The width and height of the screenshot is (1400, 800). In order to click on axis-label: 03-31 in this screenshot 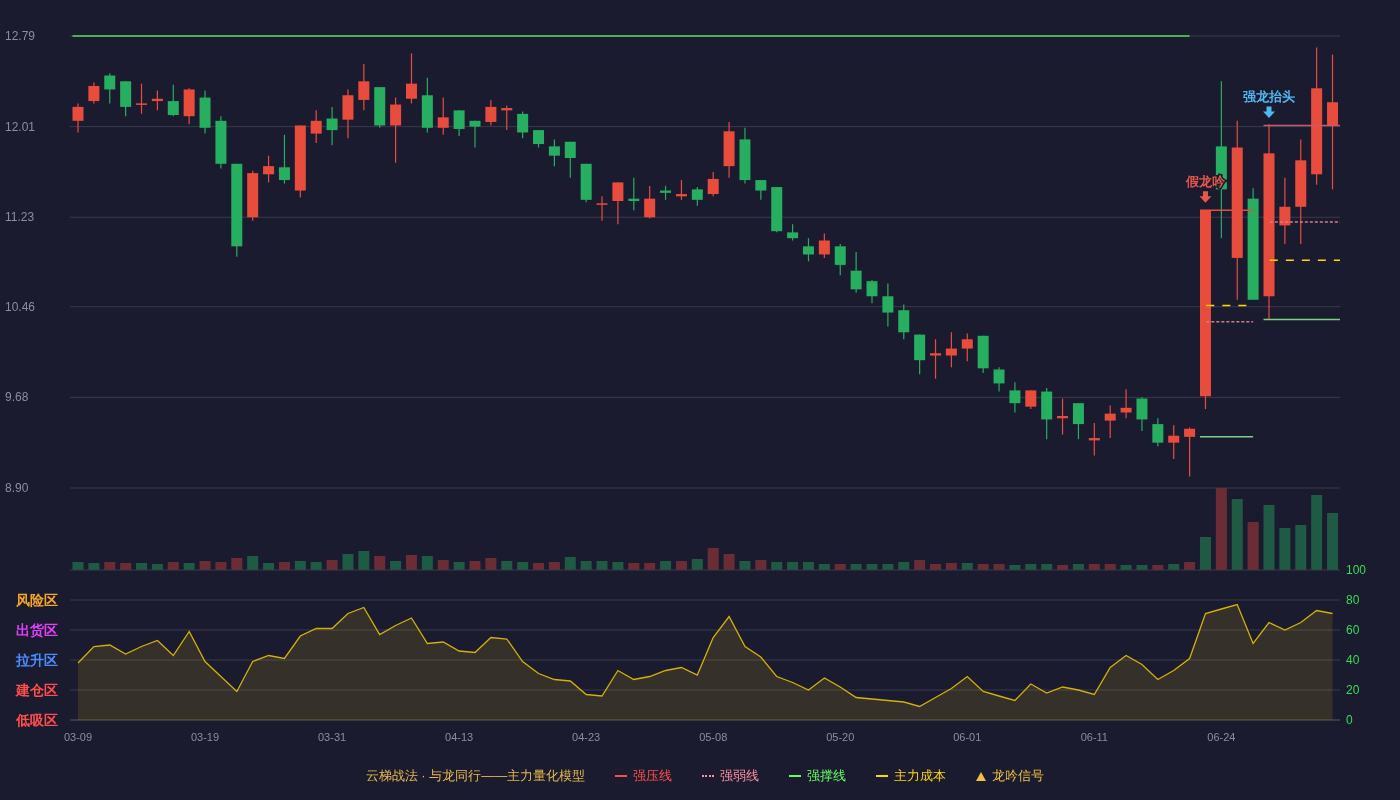, I will do `click(332, 737)`.